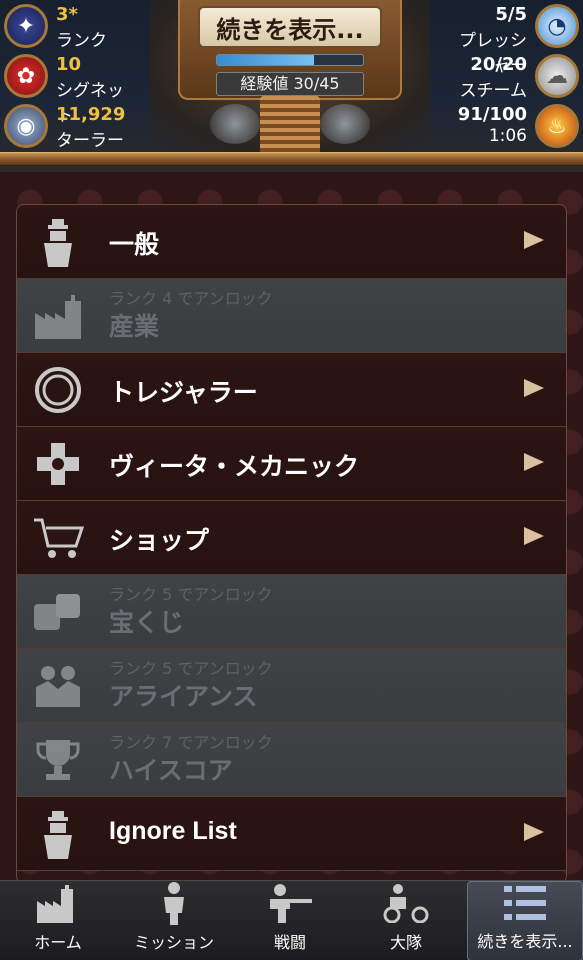  I want to click on menu-item-label: 産業, so click(134, 326).